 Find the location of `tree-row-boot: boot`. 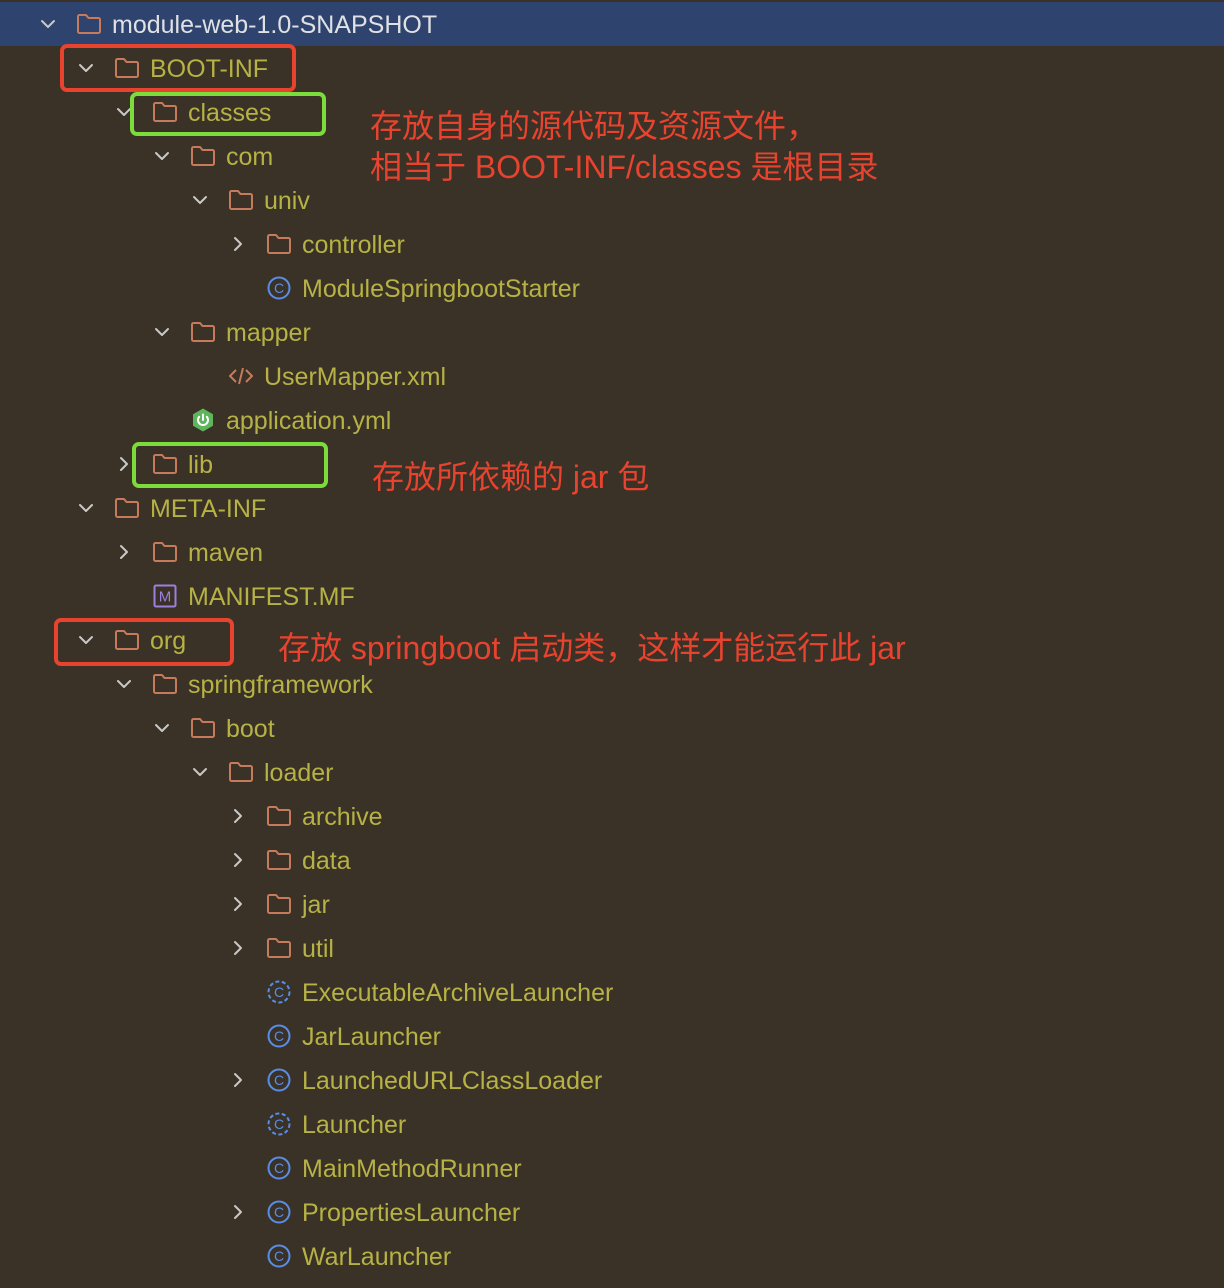

tree-row-boot: boot is located at coordinates (612, 728).